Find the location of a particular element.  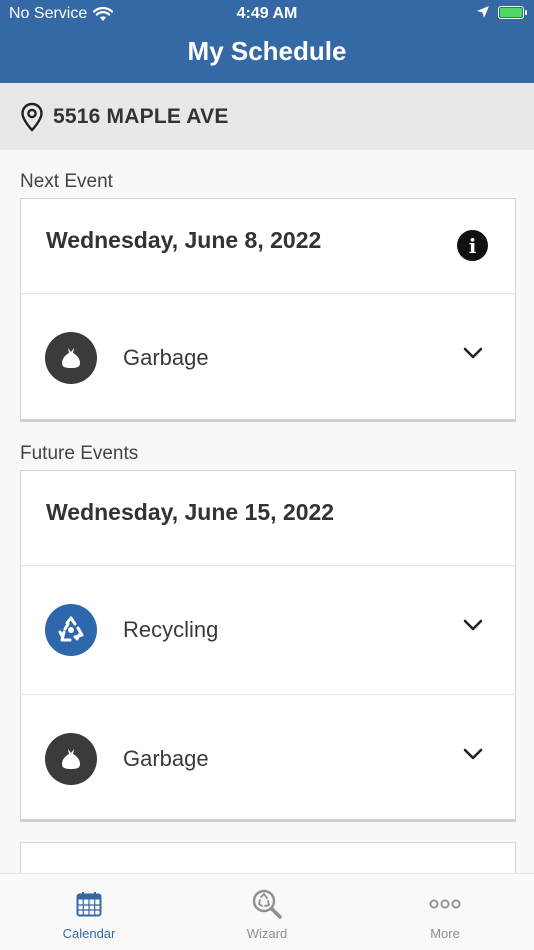

status-right is located at coordinates (501, 12).